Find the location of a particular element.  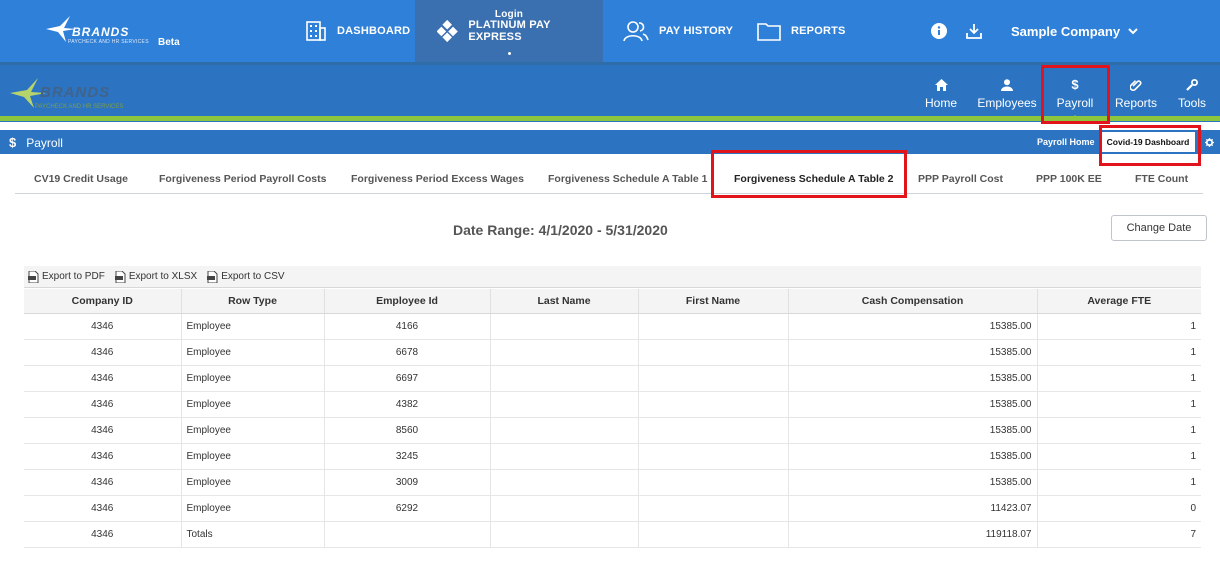

beta-label: Beta is located at coordinates (169, 42).